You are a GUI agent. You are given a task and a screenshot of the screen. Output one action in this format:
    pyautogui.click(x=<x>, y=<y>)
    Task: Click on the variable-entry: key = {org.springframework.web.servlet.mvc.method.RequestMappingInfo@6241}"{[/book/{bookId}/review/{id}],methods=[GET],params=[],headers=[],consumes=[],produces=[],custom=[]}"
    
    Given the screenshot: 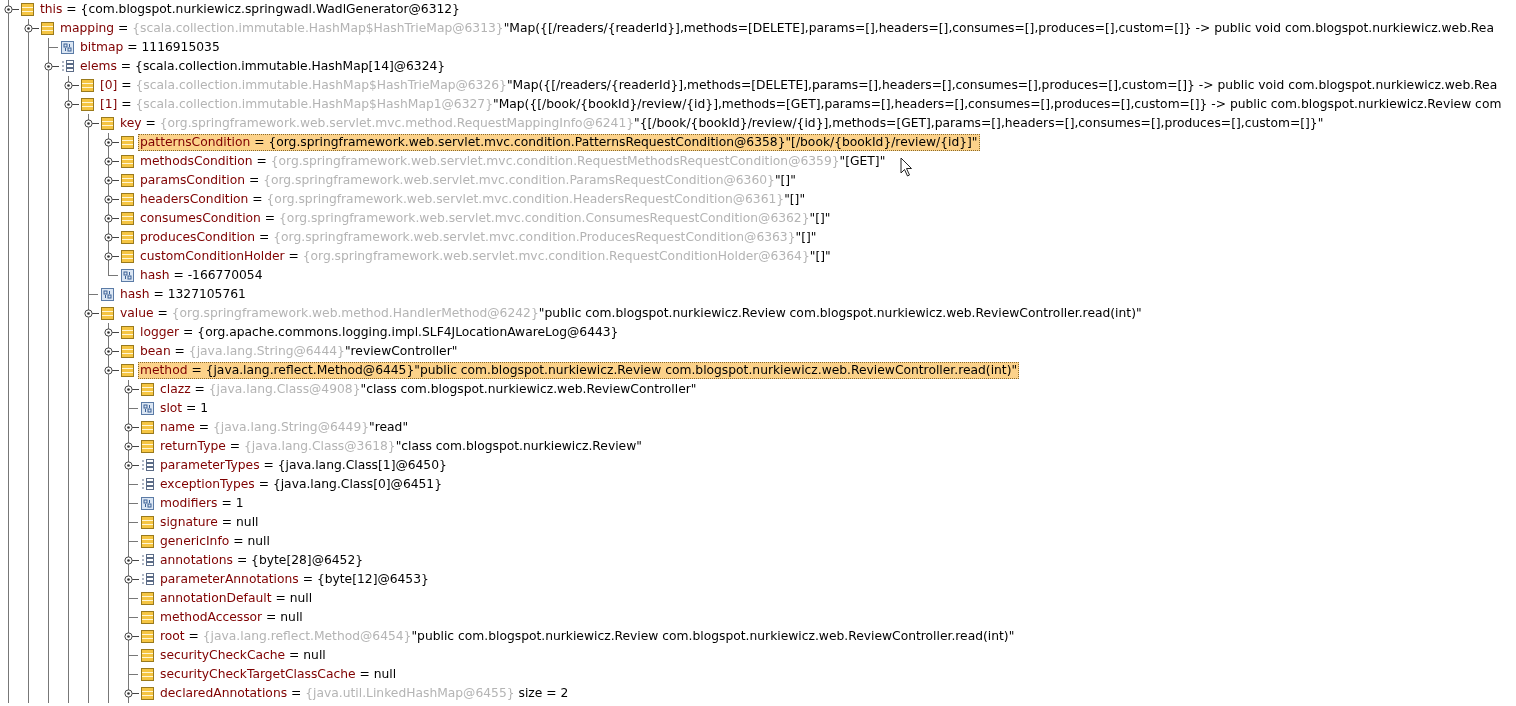 What is the action you would take?
    pyautogui.click(x=722, y=123)
    